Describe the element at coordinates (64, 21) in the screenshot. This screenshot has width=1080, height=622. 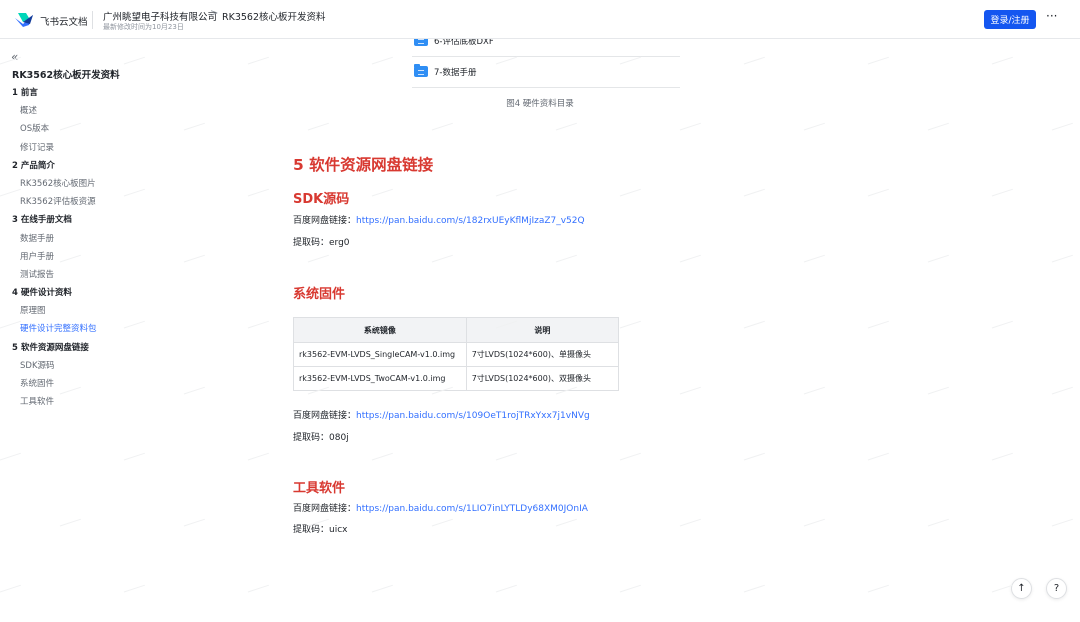
I see `brand-name: 飞书云文档` at that location.